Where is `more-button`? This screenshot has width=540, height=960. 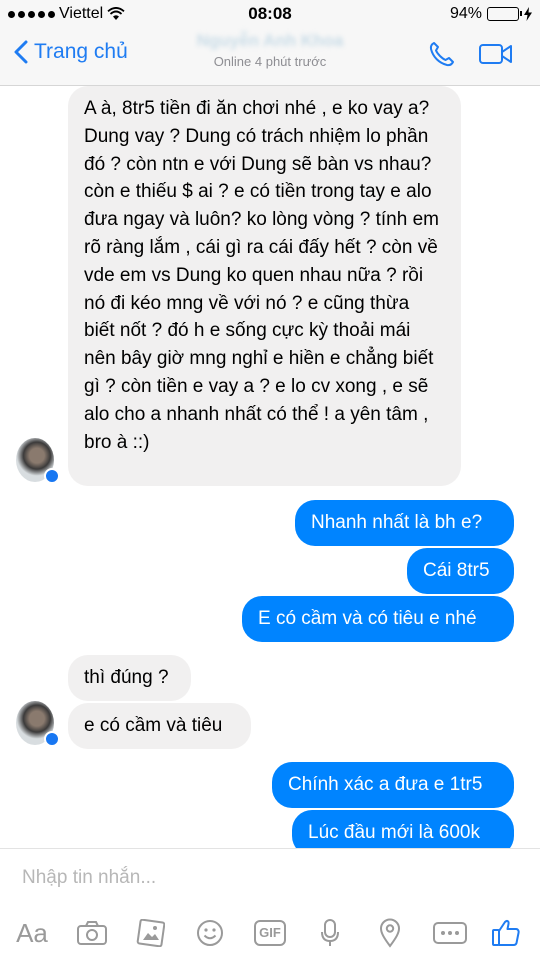
more-button is located at coordinates (450, 933).